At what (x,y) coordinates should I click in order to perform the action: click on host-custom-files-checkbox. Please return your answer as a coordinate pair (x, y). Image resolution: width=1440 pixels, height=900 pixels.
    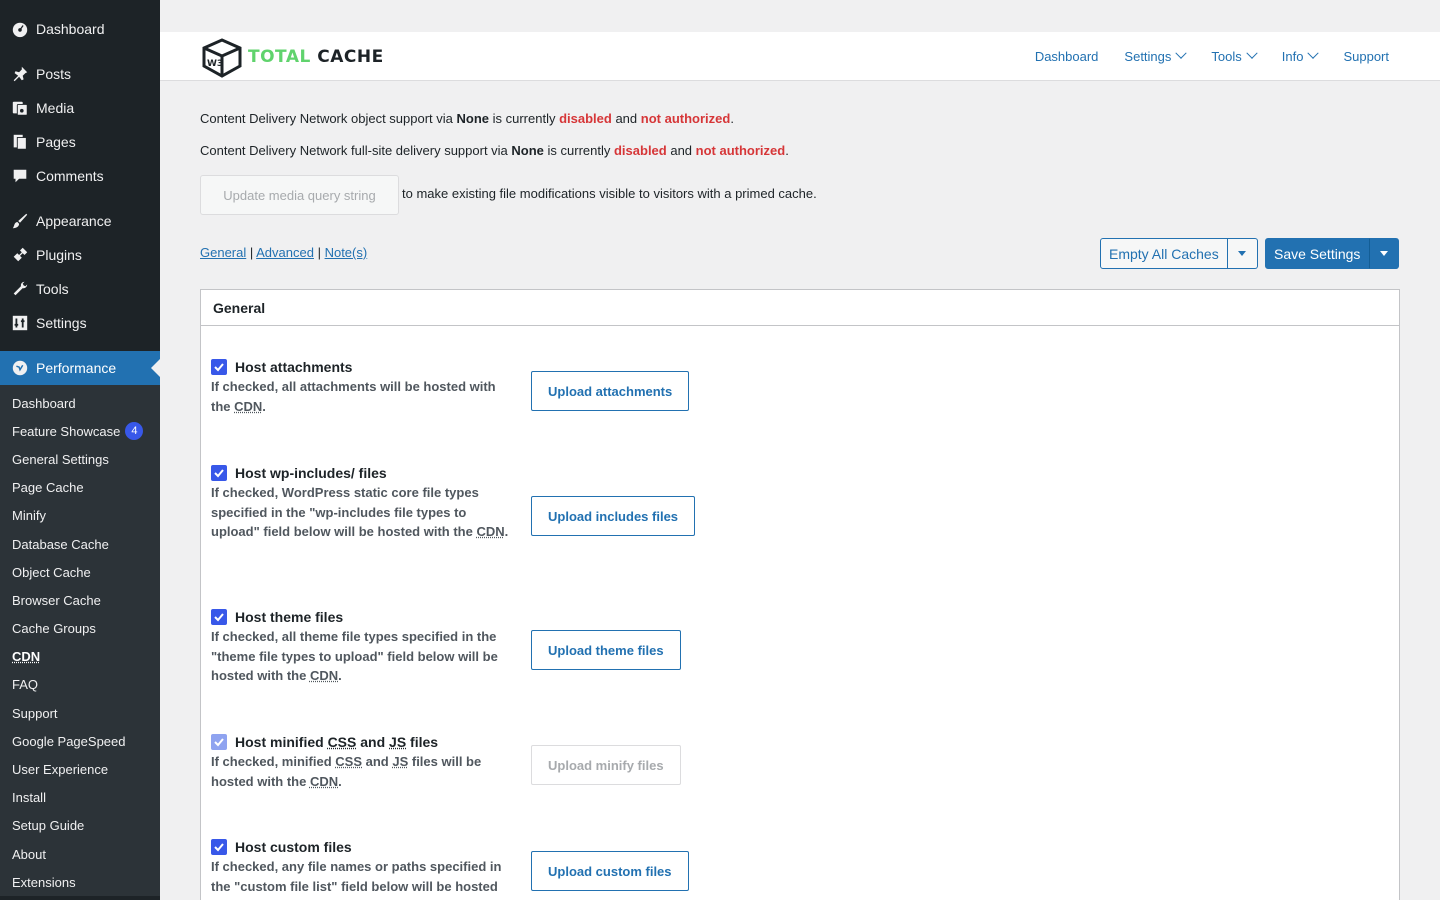
    Looking at the image, I should click on (219, 847).